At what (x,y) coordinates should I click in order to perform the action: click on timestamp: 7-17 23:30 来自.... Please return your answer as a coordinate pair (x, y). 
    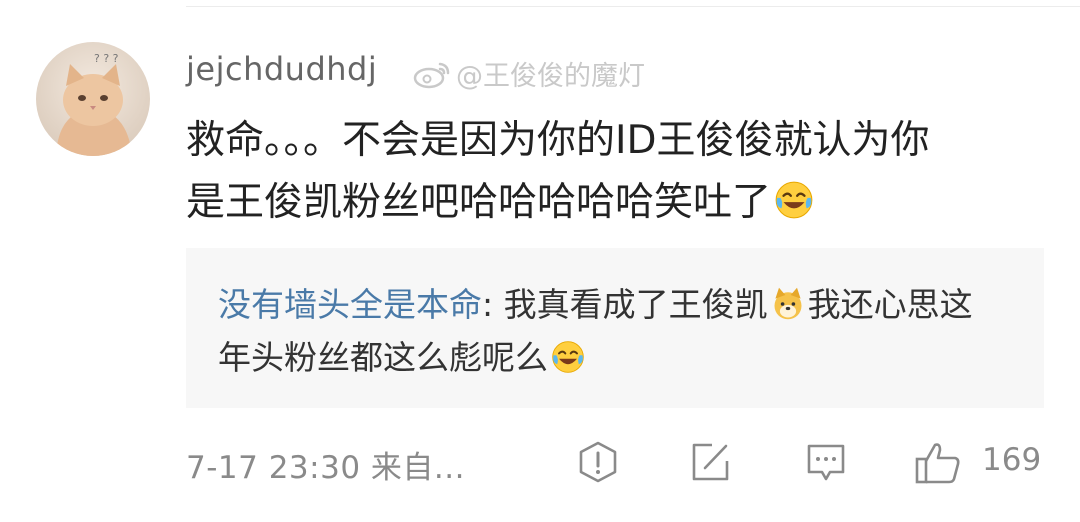
    Looking at the image, I should click on (325, 468).